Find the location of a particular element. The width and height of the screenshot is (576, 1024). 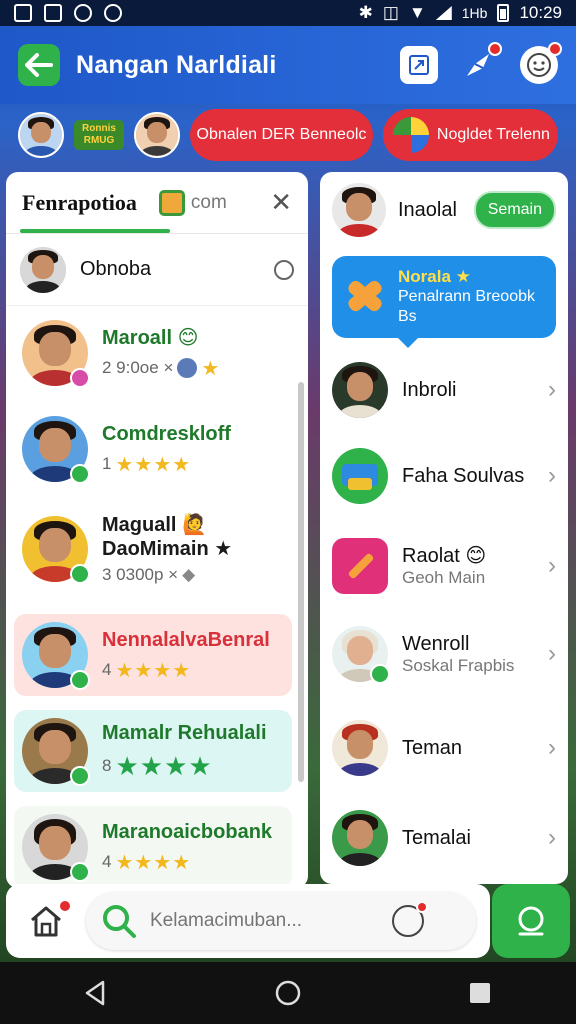

search-box is located at coordinates (281, 921).